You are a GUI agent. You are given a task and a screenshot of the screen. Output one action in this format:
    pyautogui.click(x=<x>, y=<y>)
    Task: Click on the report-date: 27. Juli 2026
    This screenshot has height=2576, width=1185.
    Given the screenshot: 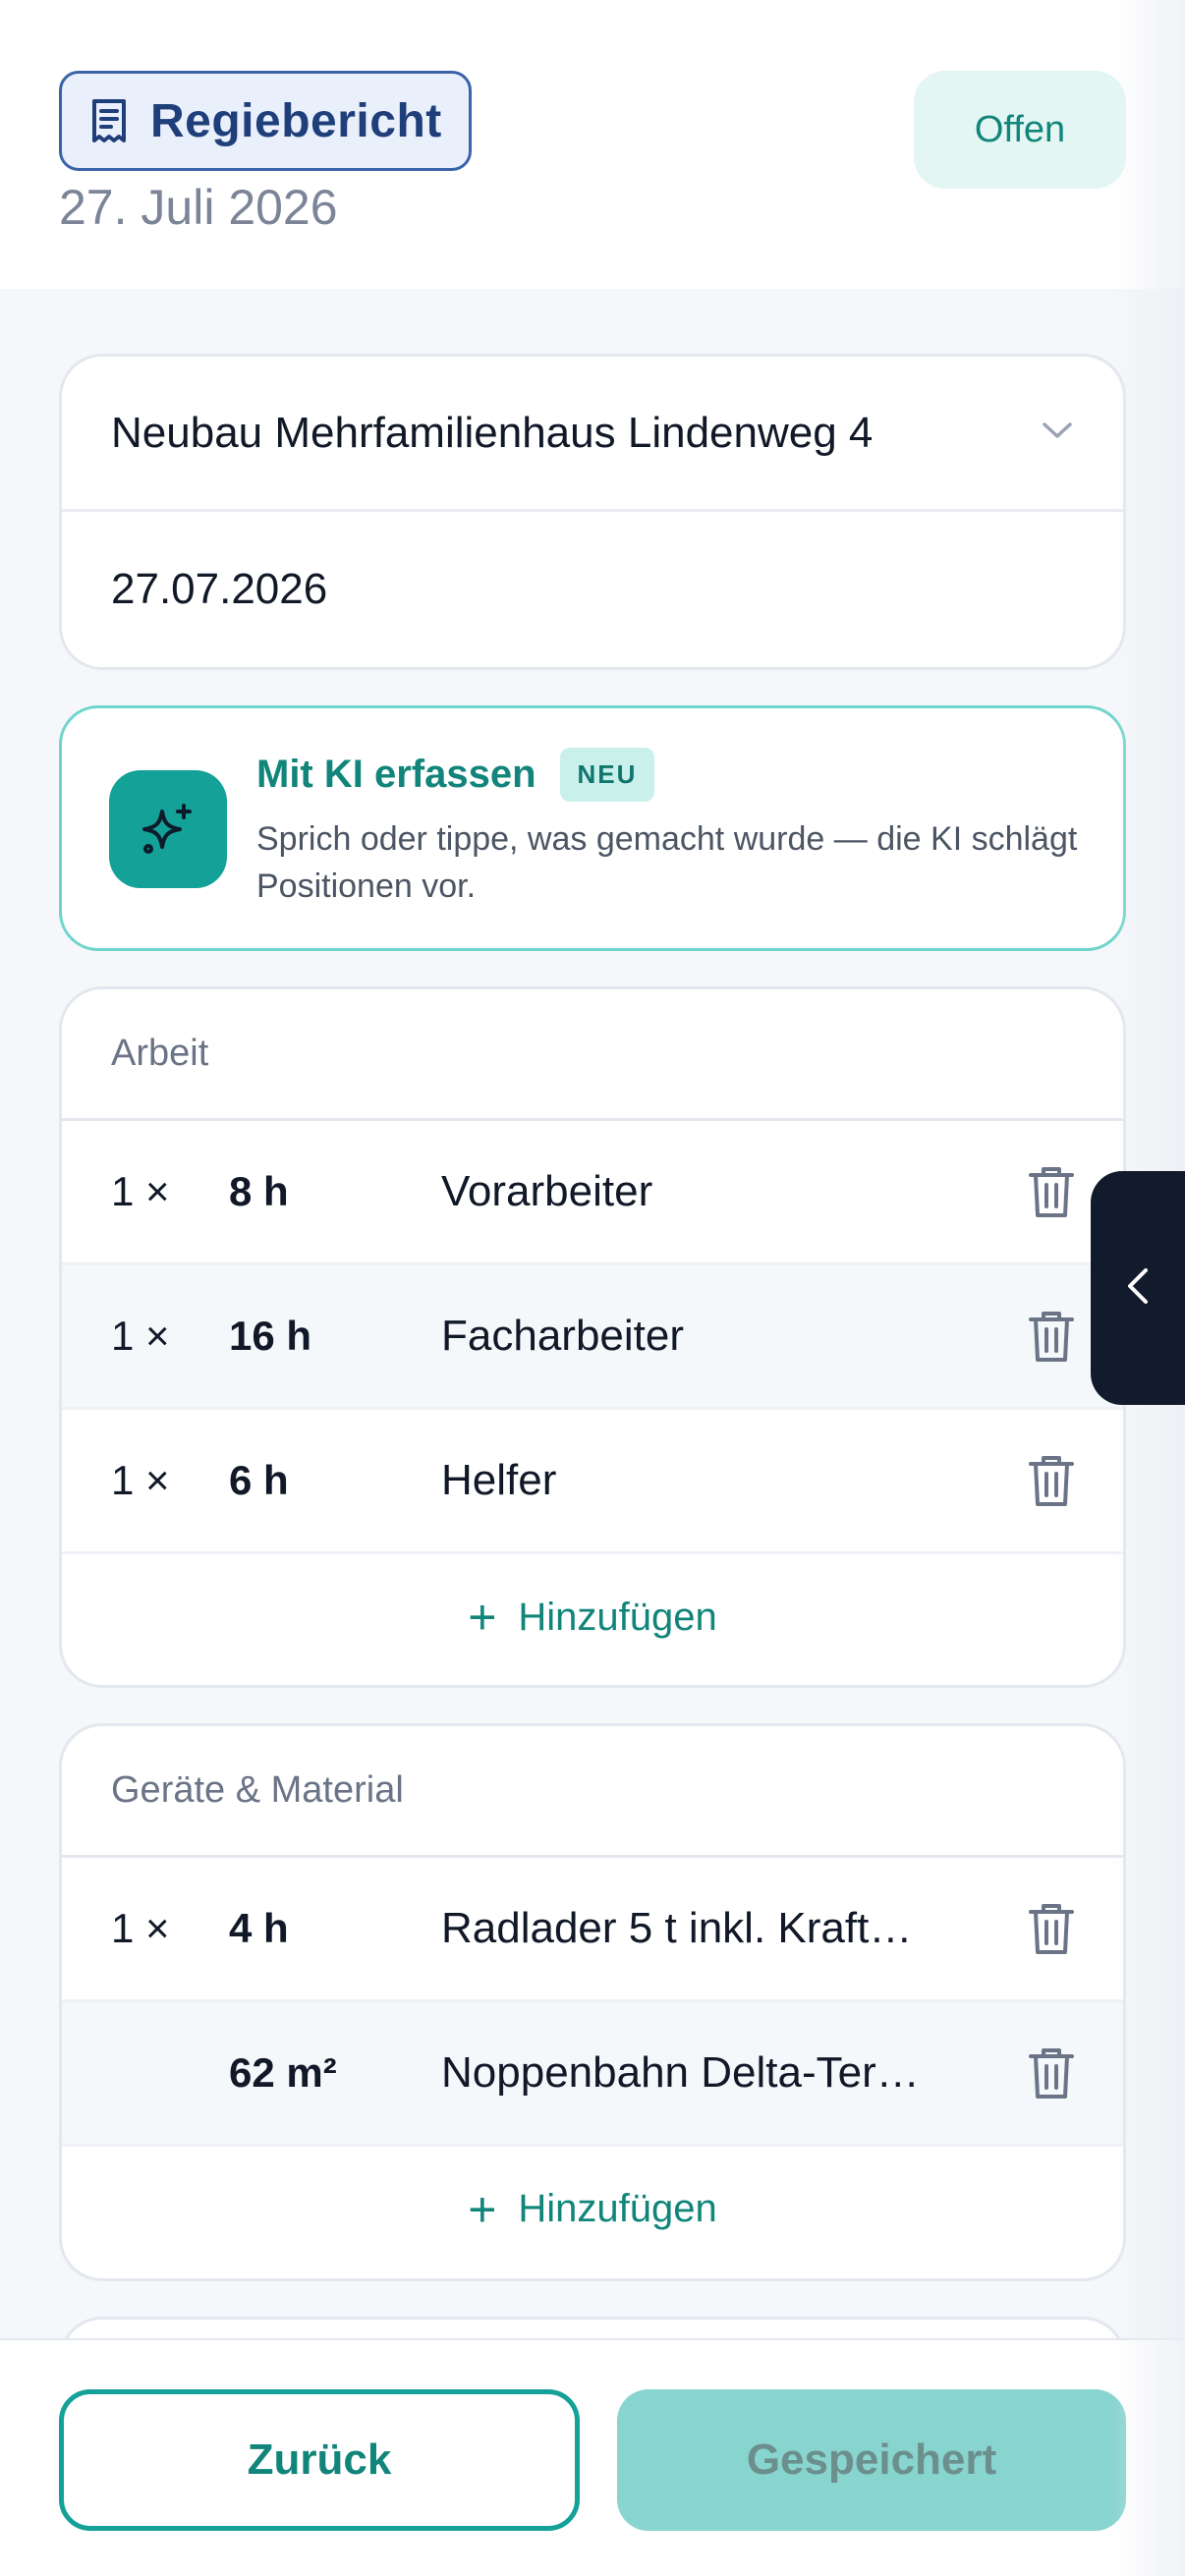 What is the action you would take?
    pyautogui.click(x=199, y=207)
    